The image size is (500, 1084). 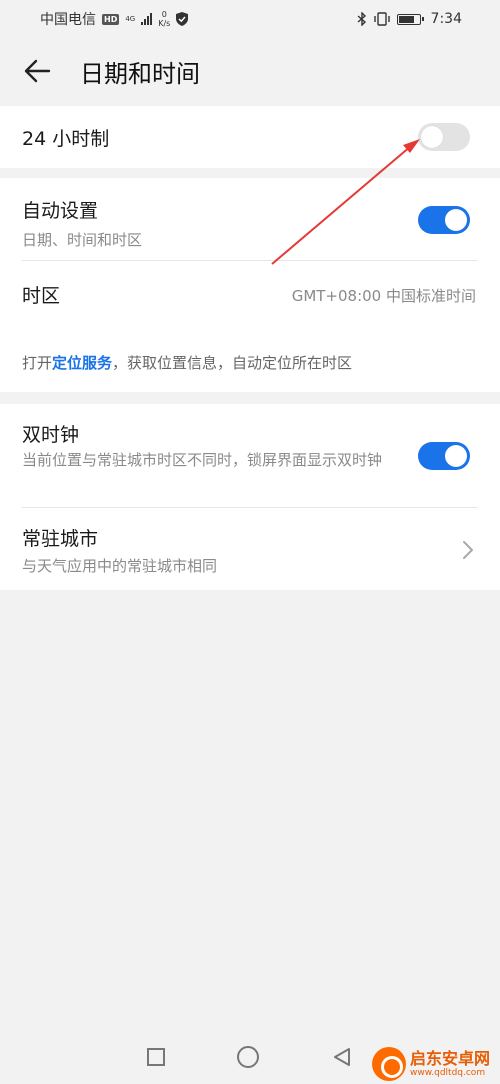 What do you see at coordinates (450, 1058) in the screenshot?
I see `watermark-name: 启东安卓网` at bounding box center [450, 1058].